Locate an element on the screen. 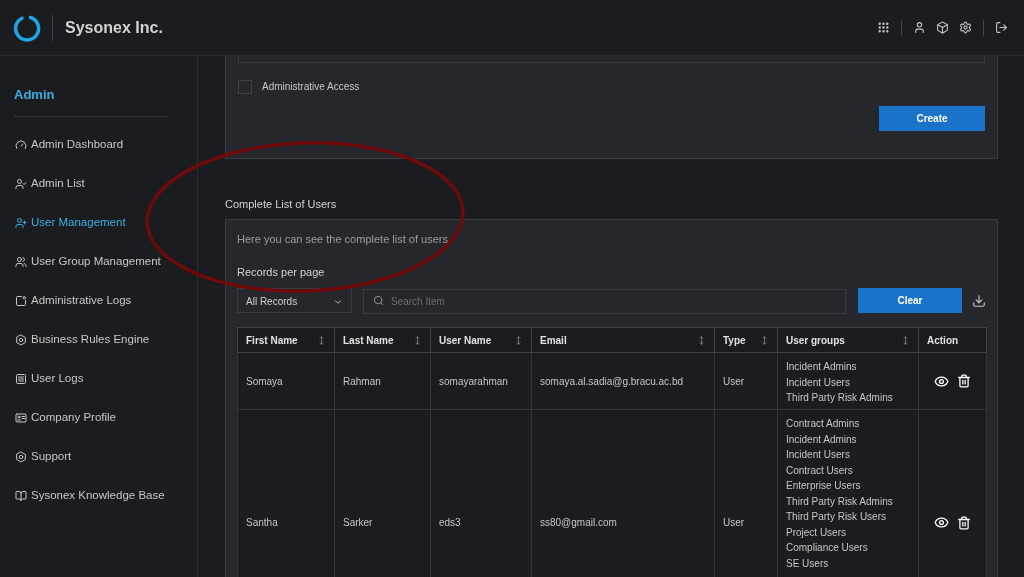 Image resolution: width=1024 pixels, height=577 pixels. column-header: User groups is located at coordinates (848, 340).